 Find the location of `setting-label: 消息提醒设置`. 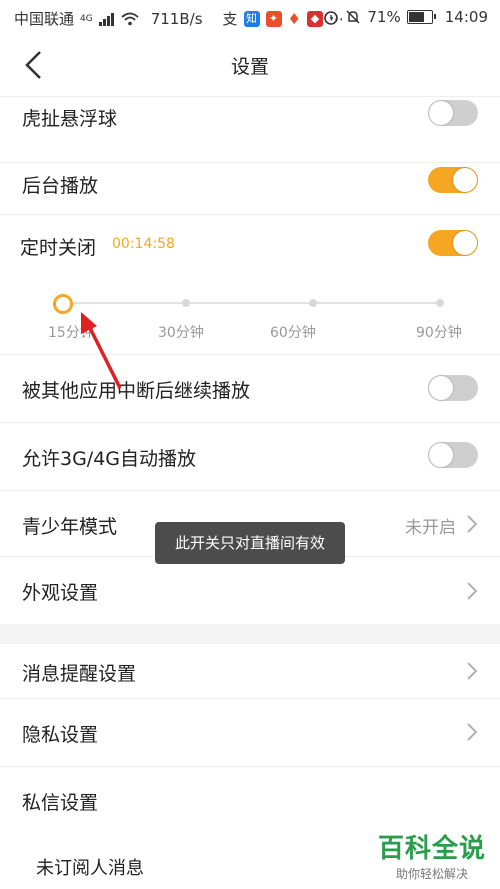

setting-label: 消息提醒设置 is located at coordinates (79, 674).